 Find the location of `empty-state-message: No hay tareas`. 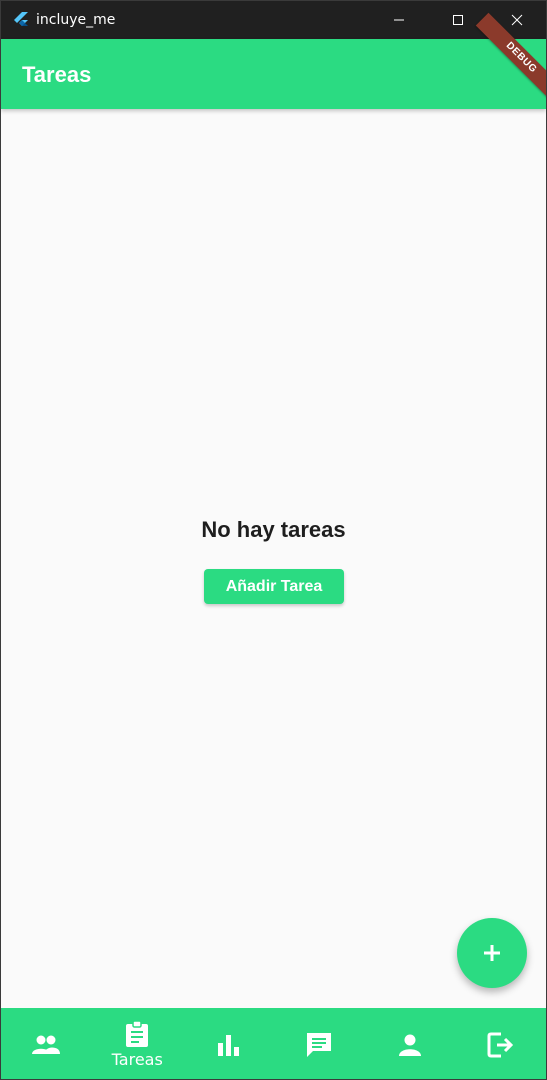

empty-state-message: No hay tareas is located at coordinates (273, 529).